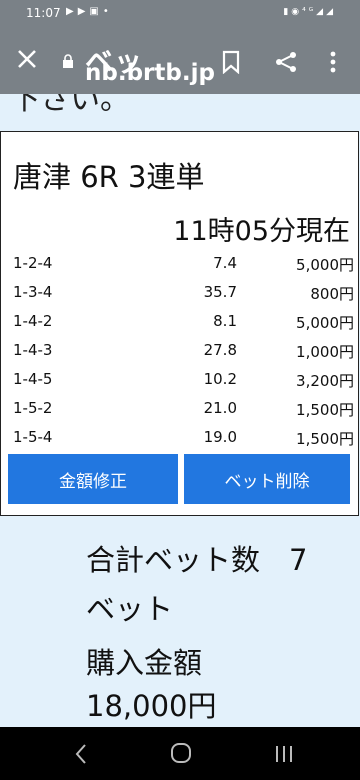  Describe the element at coordinates (220, 379) in the screenshot. I see `bet-odds: 10.2` at that location.